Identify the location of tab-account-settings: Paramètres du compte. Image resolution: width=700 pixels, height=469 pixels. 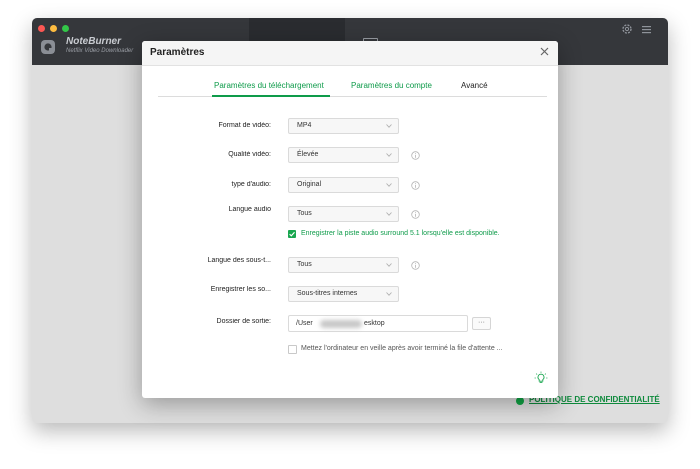
(391, 85).